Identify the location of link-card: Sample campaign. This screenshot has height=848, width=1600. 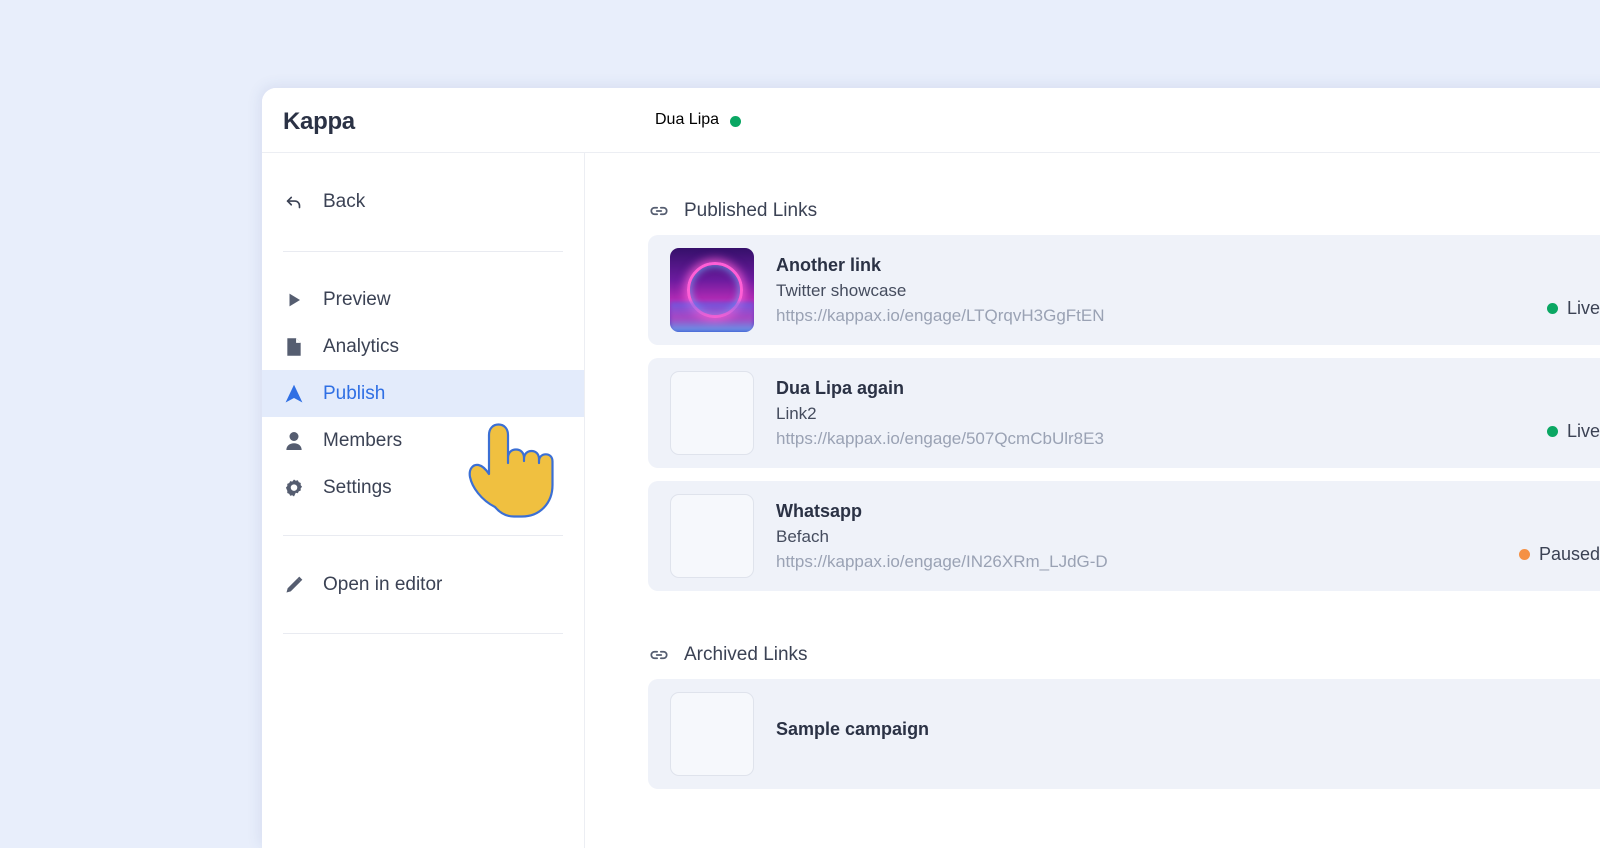
(1124, 734).